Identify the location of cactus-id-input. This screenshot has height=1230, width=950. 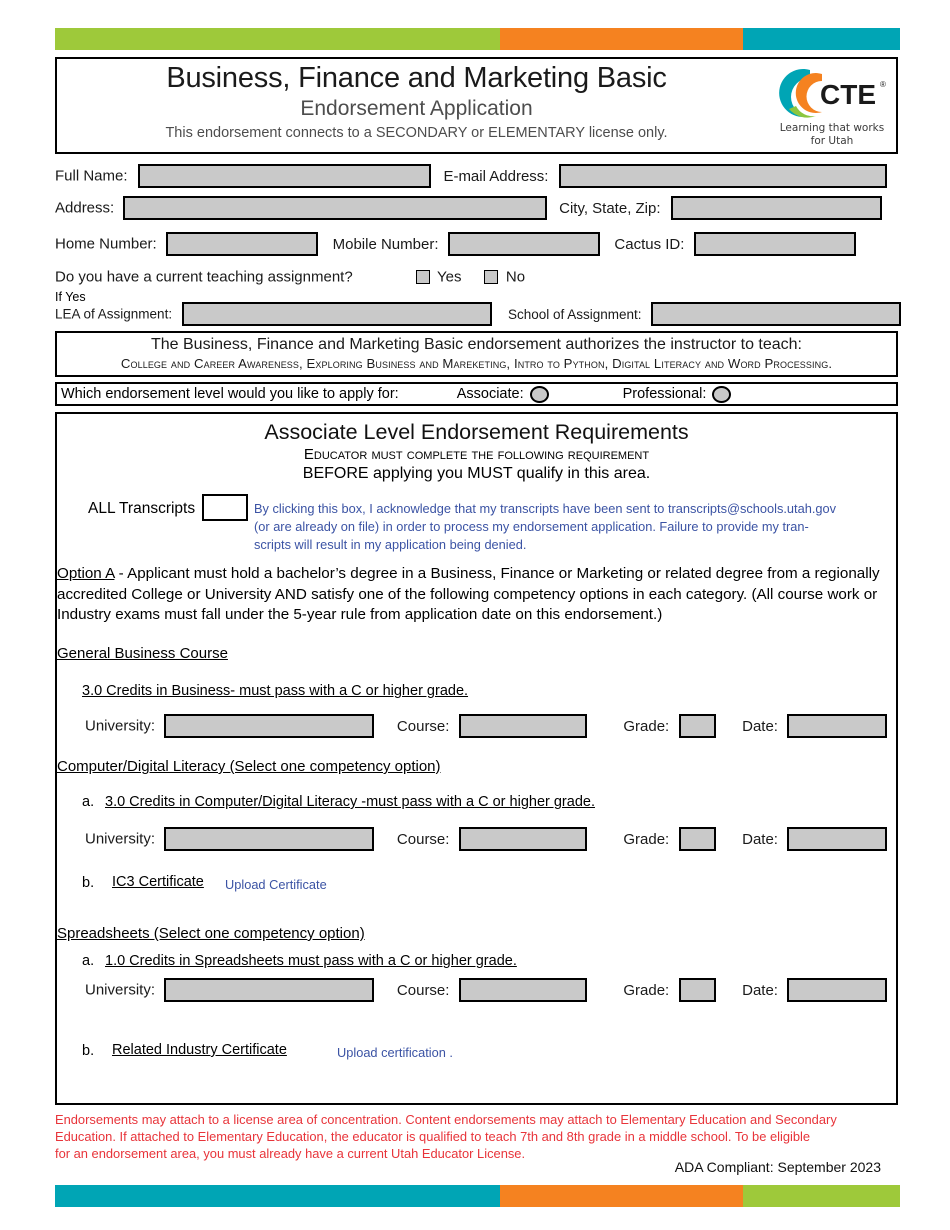
(774, 244).